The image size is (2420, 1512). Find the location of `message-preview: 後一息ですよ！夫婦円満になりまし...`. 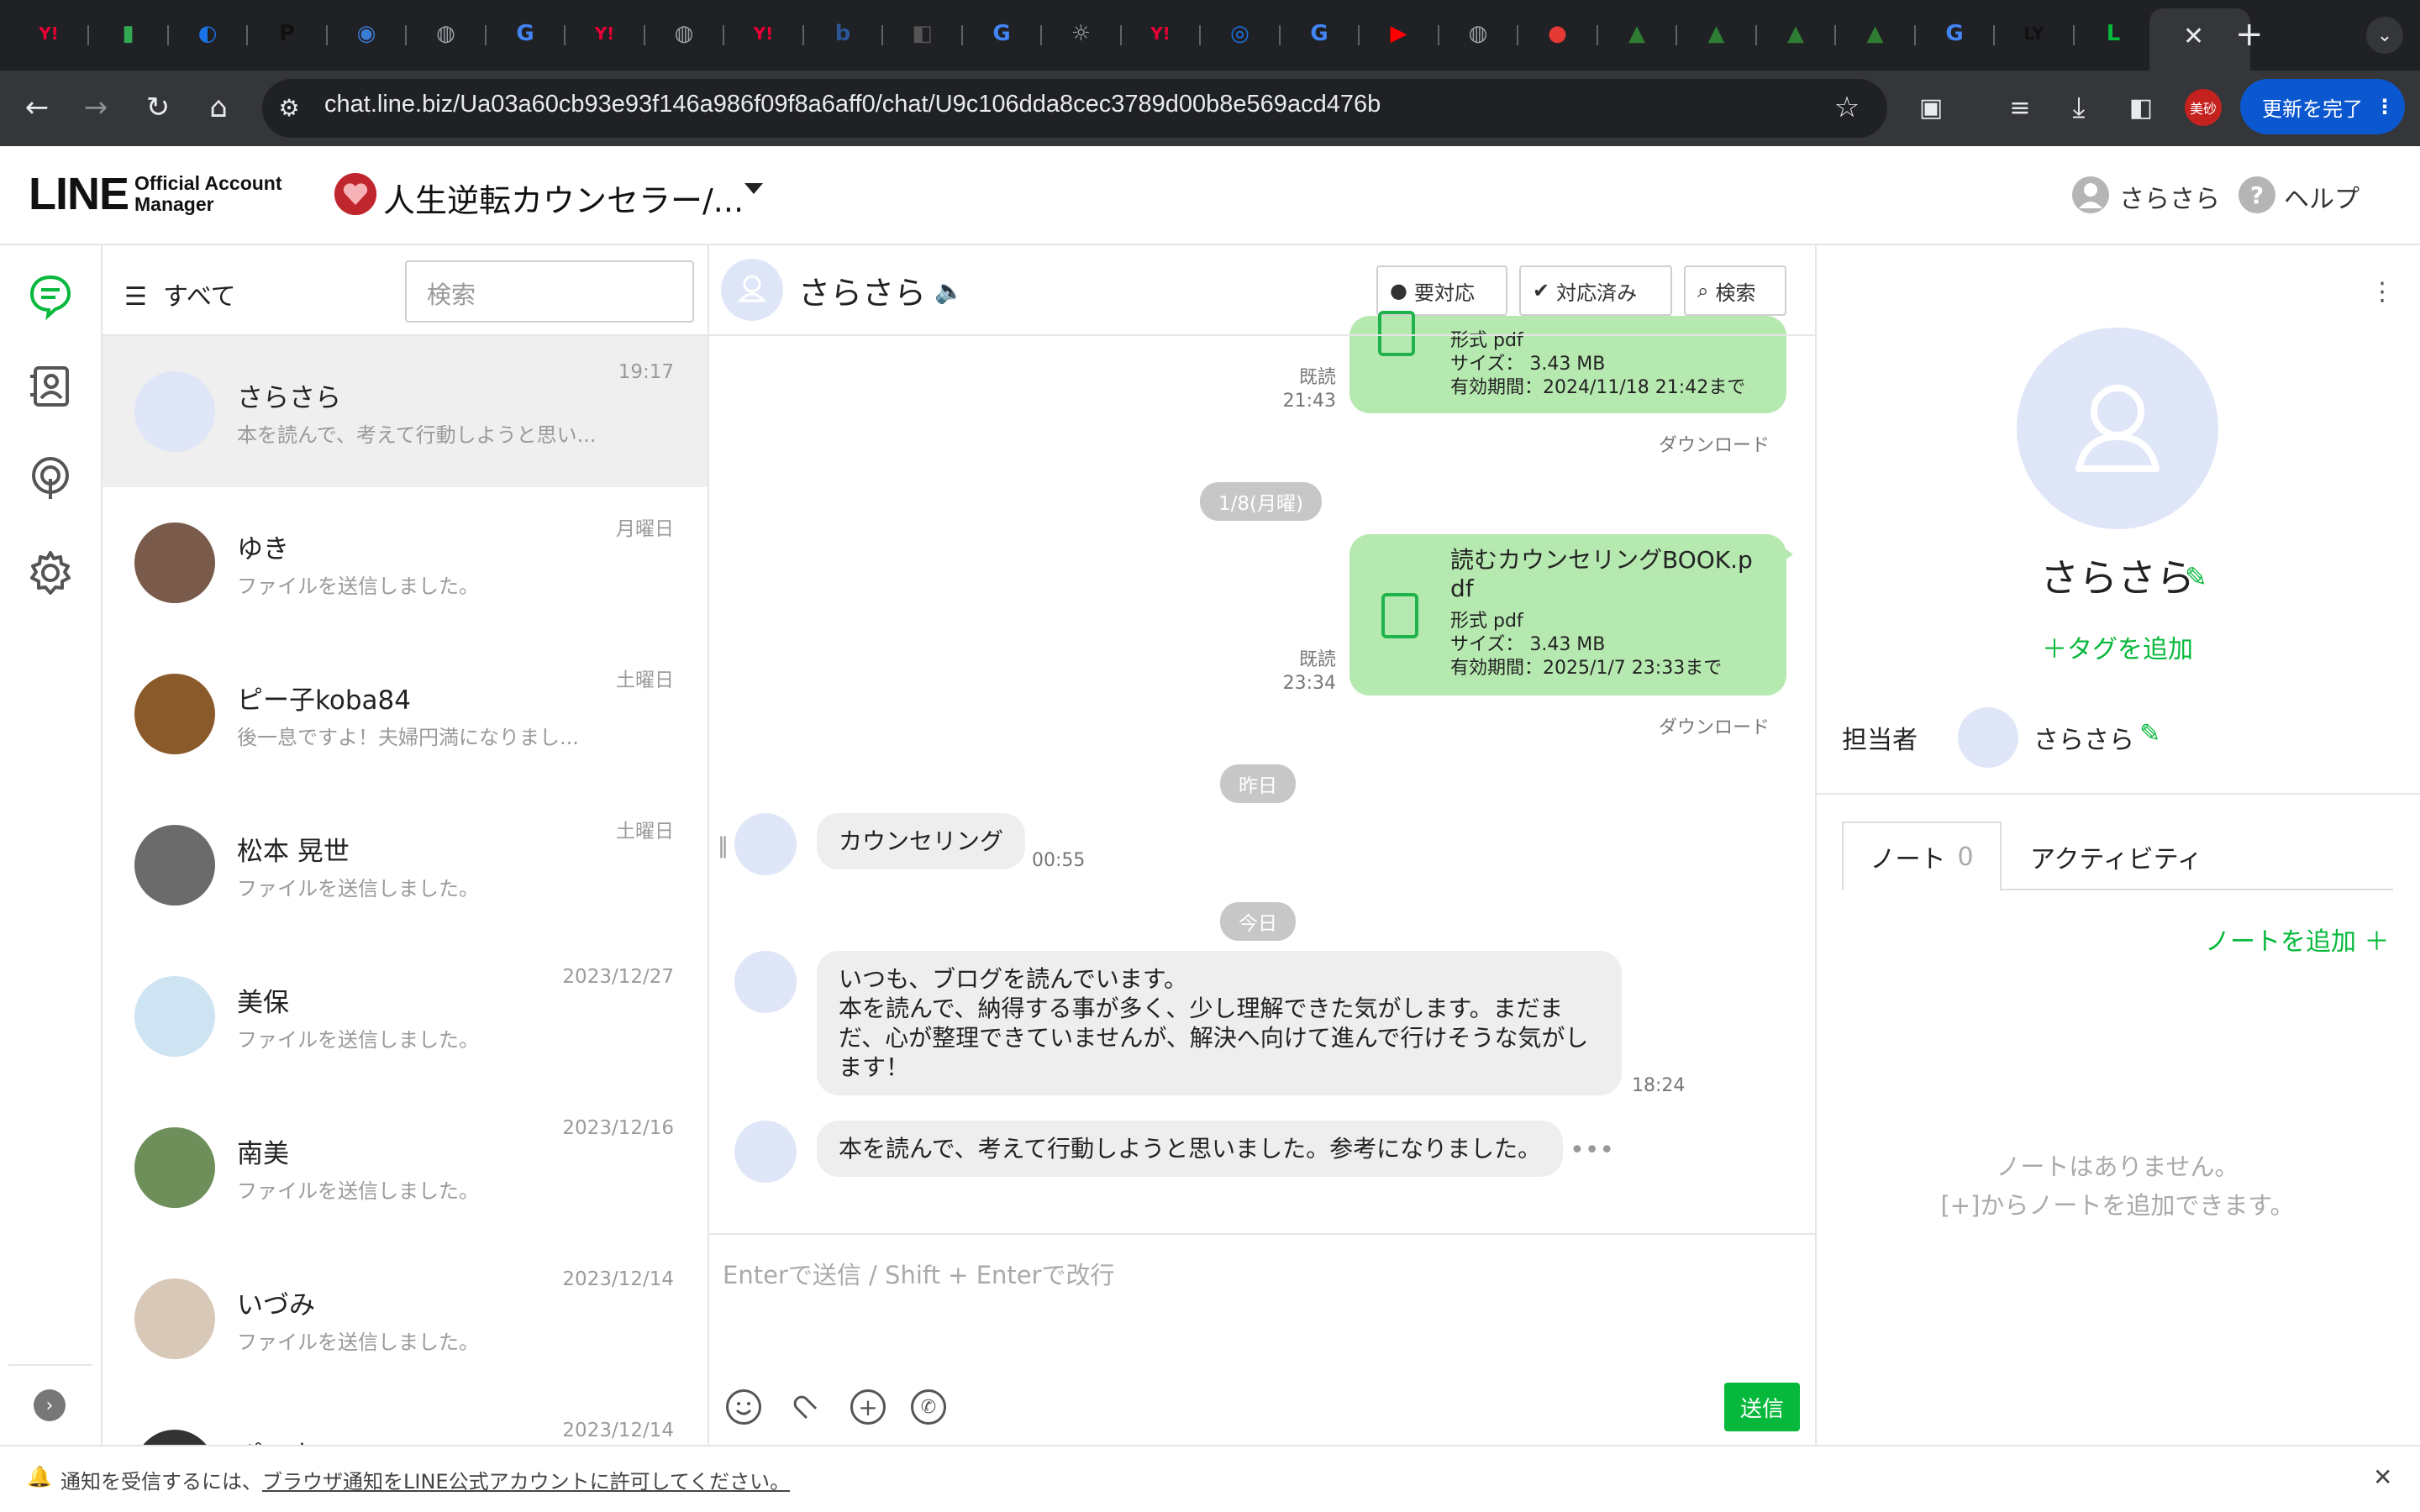

message-preview: 後一息ですよ！夫婦円満になりまし... is located at coordinates (408, 737).